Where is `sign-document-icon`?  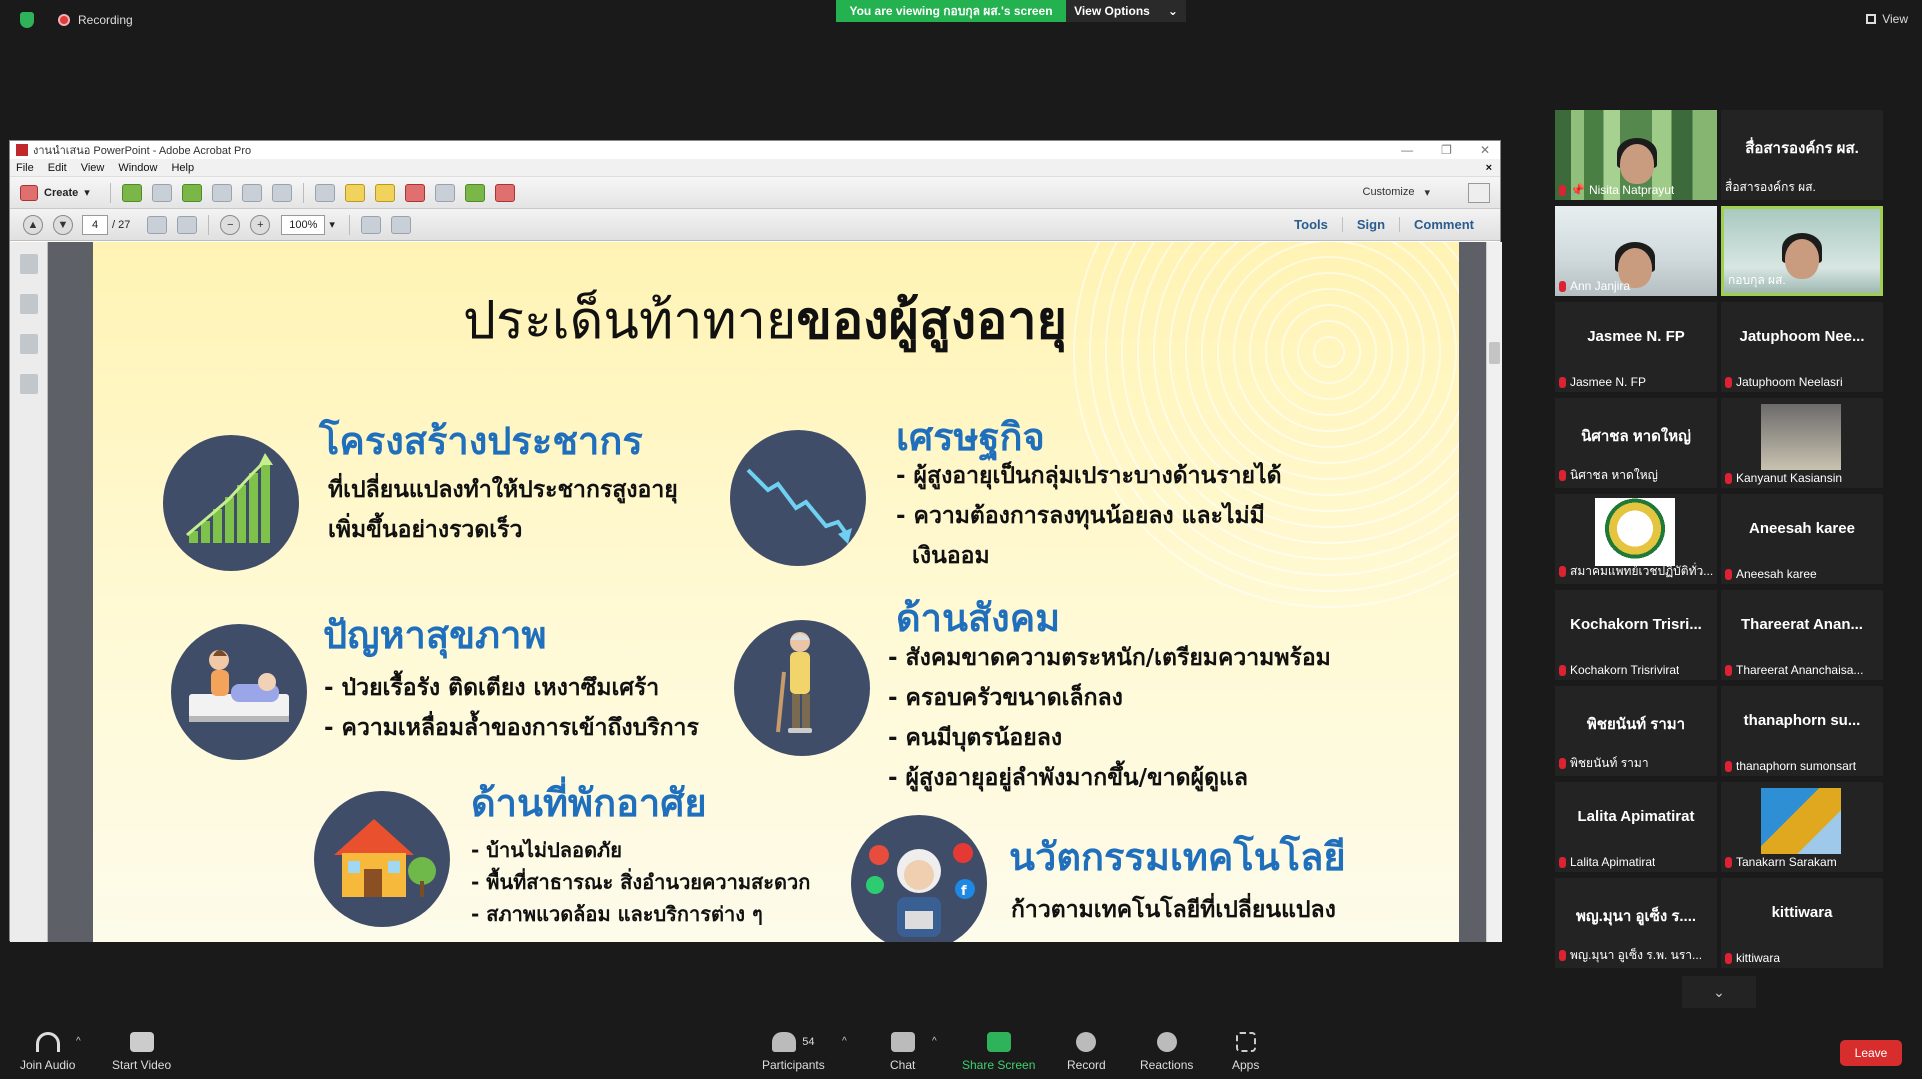
sign-document-icon is located at coordinates (414, 192).